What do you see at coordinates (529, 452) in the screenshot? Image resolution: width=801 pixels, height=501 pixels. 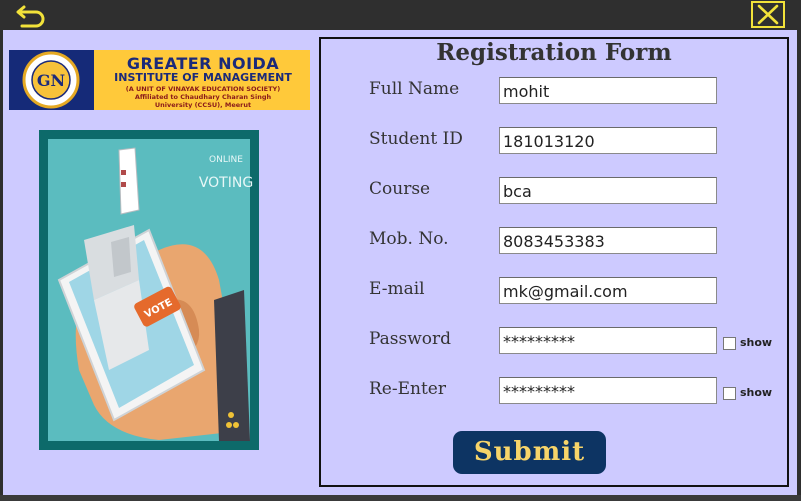 I see `submit-button: Submit` at bounding box center [529, 452].